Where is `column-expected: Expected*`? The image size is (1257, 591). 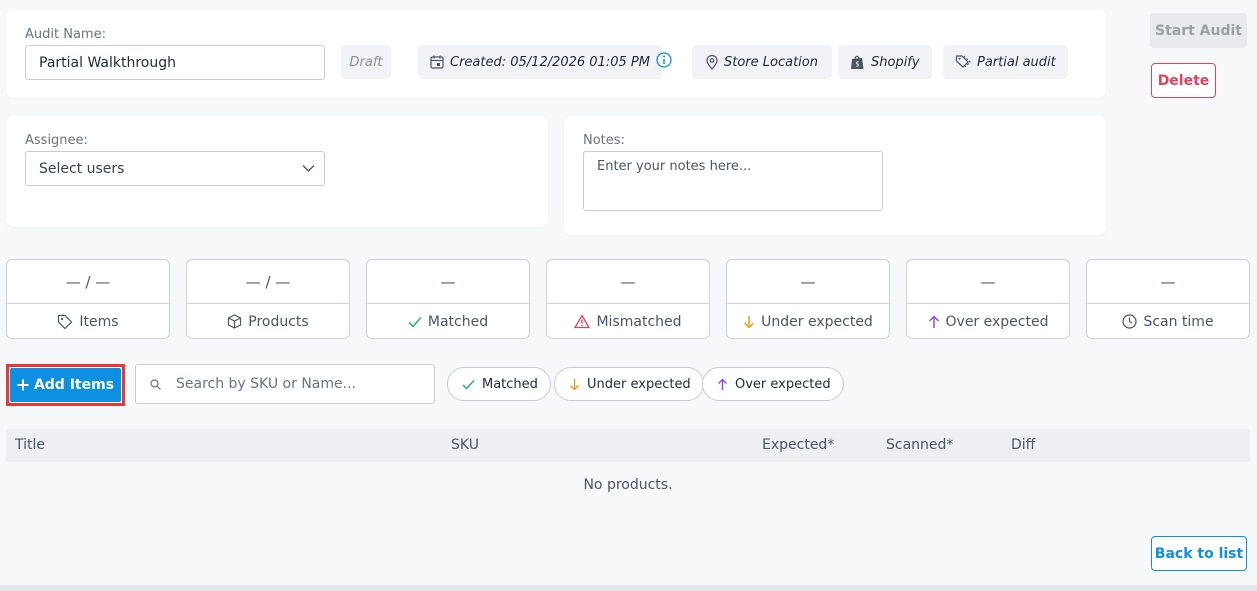
column-expected: Expected* is located at coordinates (798, 445).